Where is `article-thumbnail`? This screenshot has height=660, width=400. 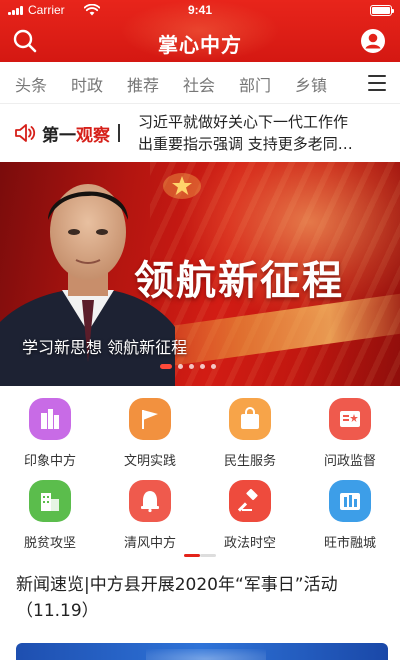
article-thumbnail is located at coordinates (202, 651).